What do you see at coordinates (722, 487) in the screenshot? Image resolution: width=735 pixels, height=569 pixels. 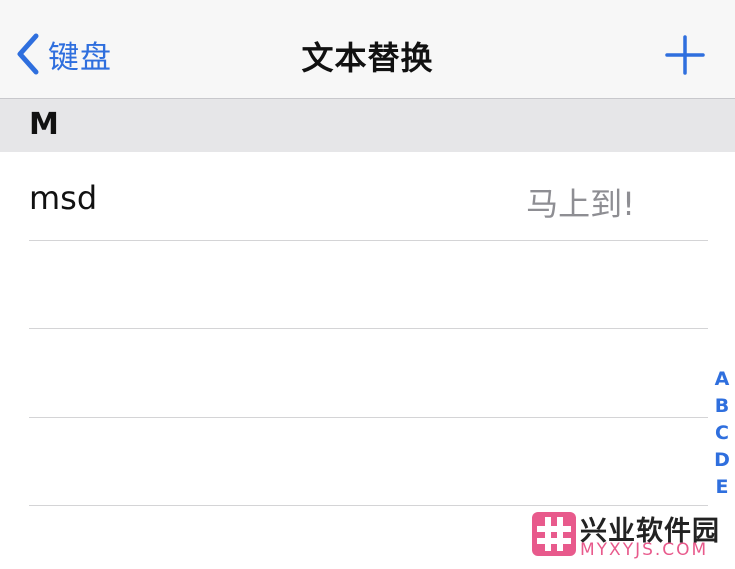 I see `index-letter-e: E` at bounding box center [722, 487].